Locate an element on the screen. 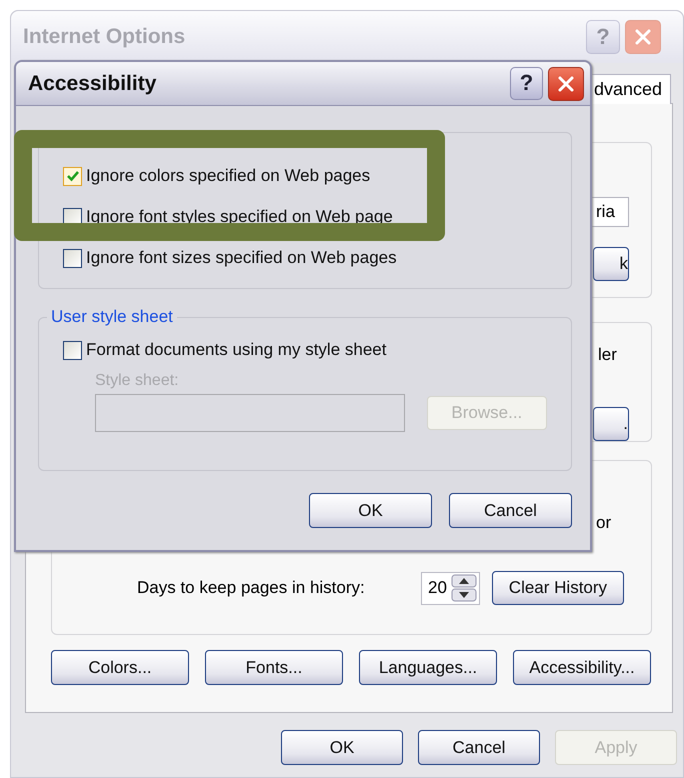  checkbox-label: Ignore colors specified on Web pages is located at coordinates (228, 176).